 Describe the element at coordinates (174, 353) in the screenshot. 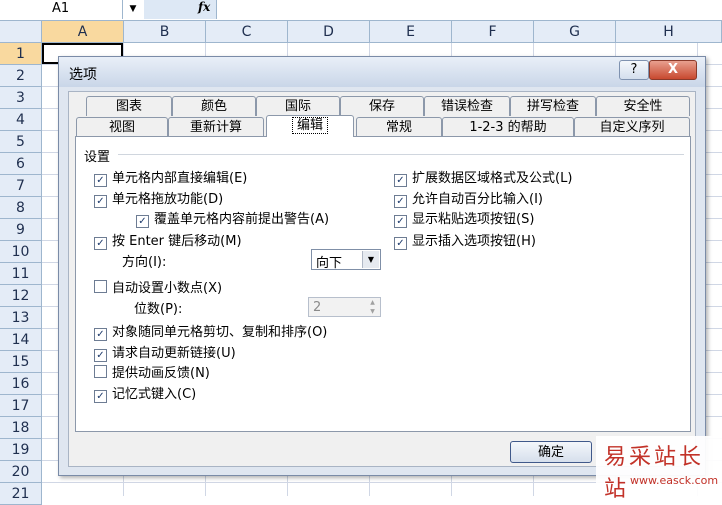

I see `option-label: 请求自动更新链接(U)` at that location.